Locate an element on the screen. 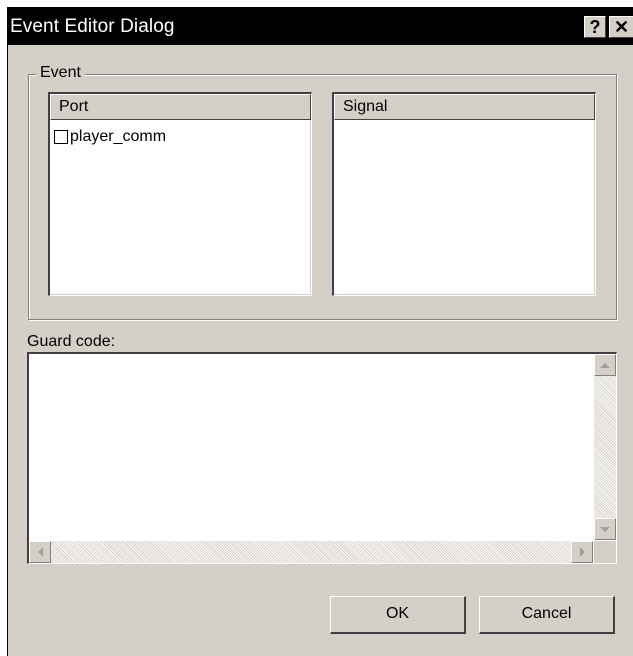 Image resolution: width=633 pixels, height=656 pixels. scroll-down-icon is located at coordinates (605, 529).